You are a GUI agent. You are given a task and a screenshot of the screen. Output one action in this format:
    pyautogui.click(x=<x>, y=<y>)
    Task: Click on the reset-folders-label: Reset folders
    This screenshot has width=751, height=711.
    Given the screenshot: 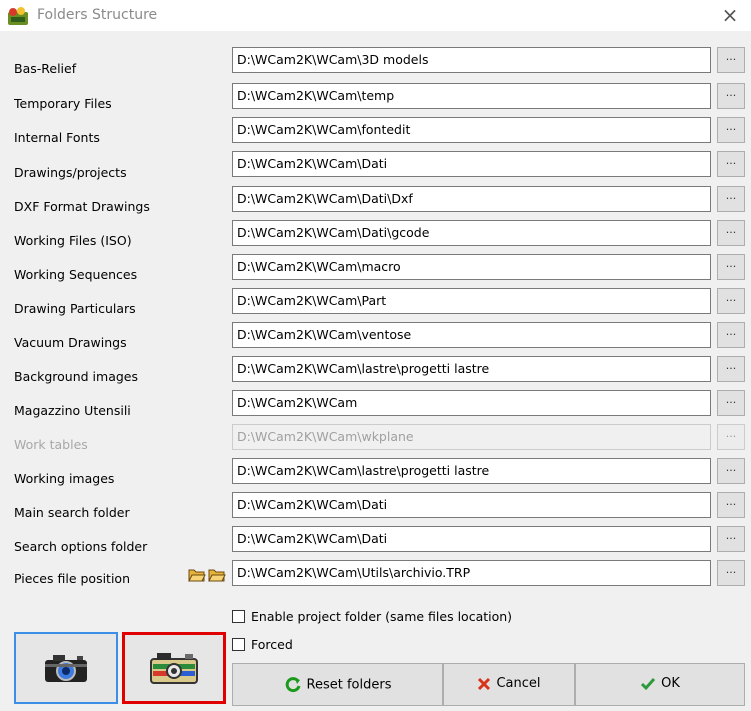 What is the action you would take?
    pyautogui.click(x=349, y=685)
    